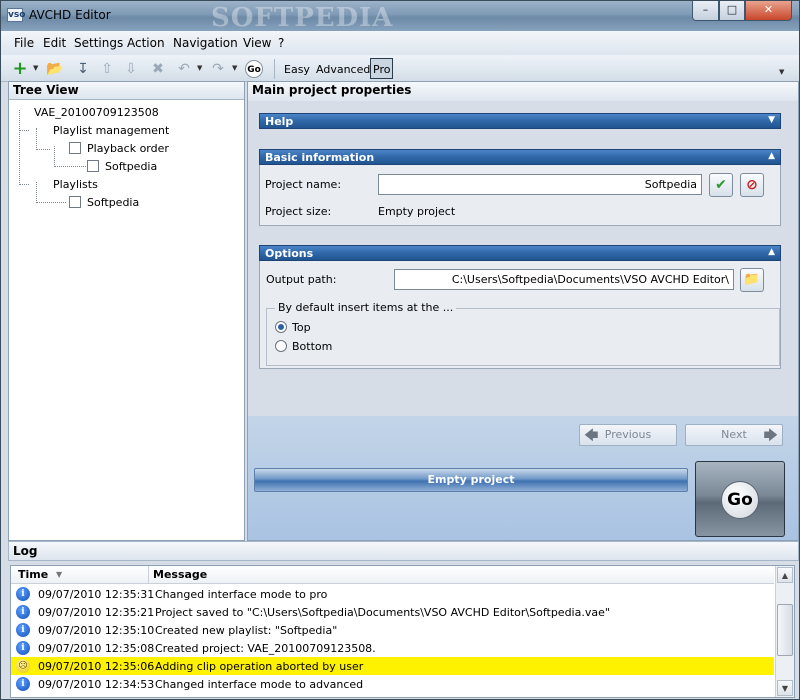 The image size is (800, 700). Describe the element at coordinates (33, 574) in the screenshot. I see `column-time: Time` at that location.